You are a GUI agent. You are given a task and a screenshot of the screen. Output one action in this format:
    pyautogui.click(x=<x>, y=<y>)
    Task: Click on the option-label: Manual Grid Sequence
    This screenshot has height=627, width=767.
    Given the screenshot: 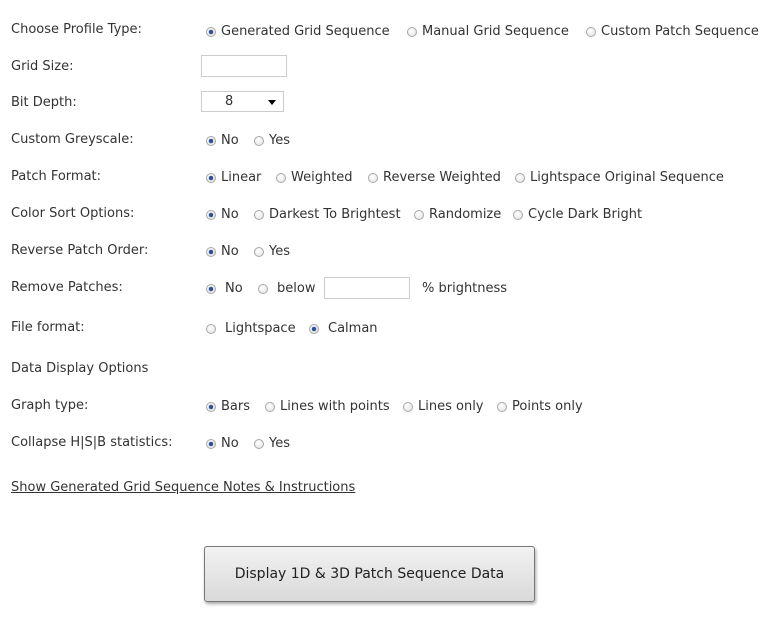 What is the action you would take?
    pyautogui.click(x=495, y=31)
    